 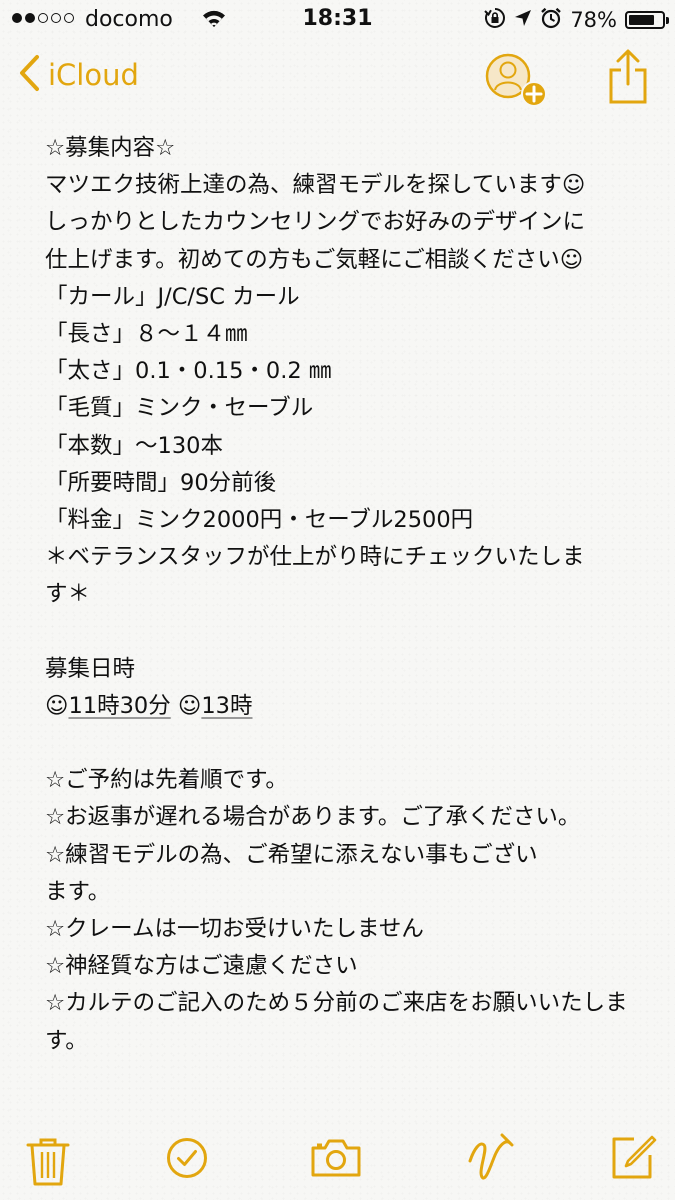 What do you see at coordinates (78, 891) in the screenshot?
I see `notice-line: ます。` at bounding box center [78, 891].